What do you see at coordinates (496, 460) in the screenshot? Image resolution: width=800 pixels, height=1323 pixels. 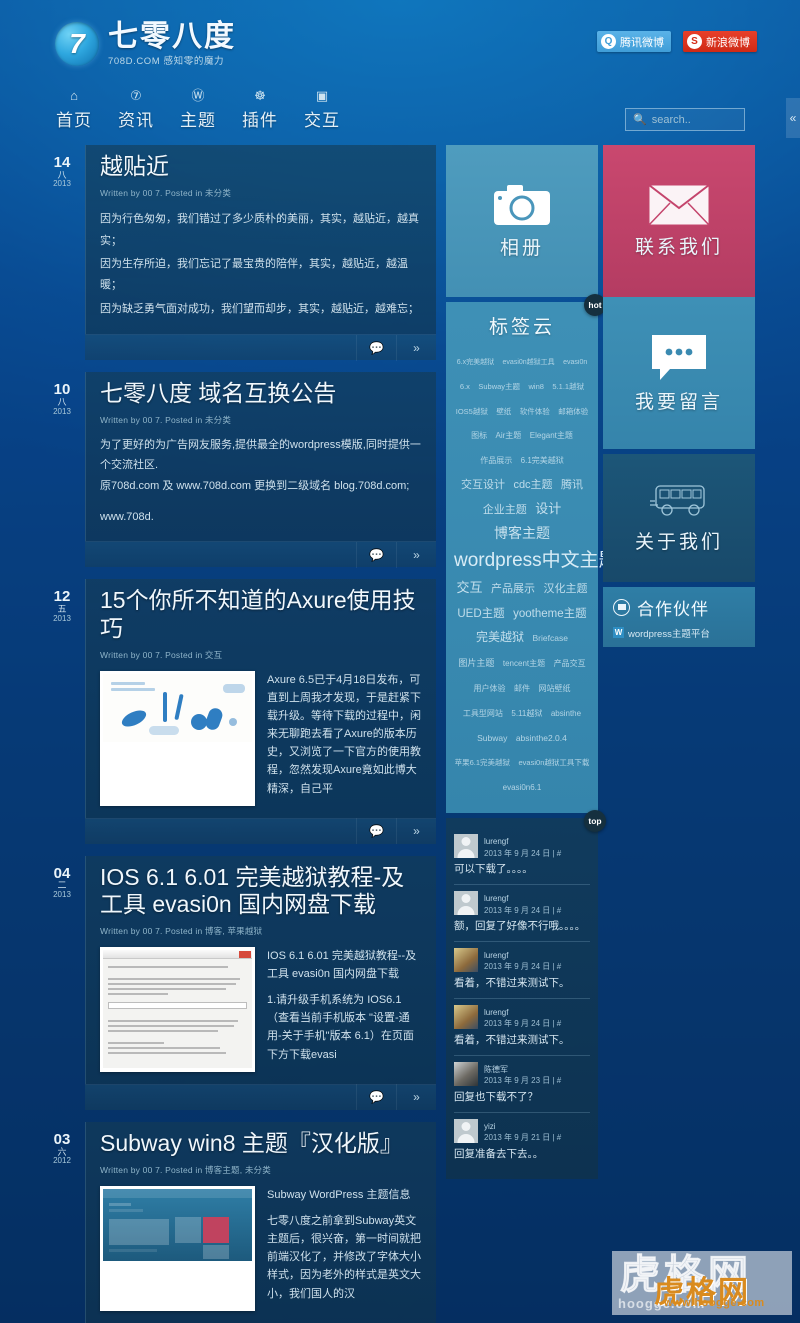 I see `tag-item: 作品展示` at bounding box center [496, 460].